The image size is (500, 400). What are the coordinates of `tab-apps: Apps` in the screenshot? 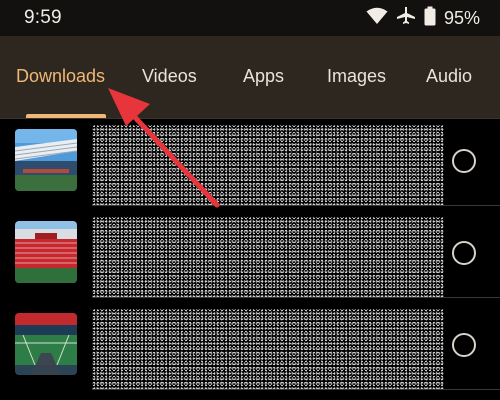 It's located at (263, 76).